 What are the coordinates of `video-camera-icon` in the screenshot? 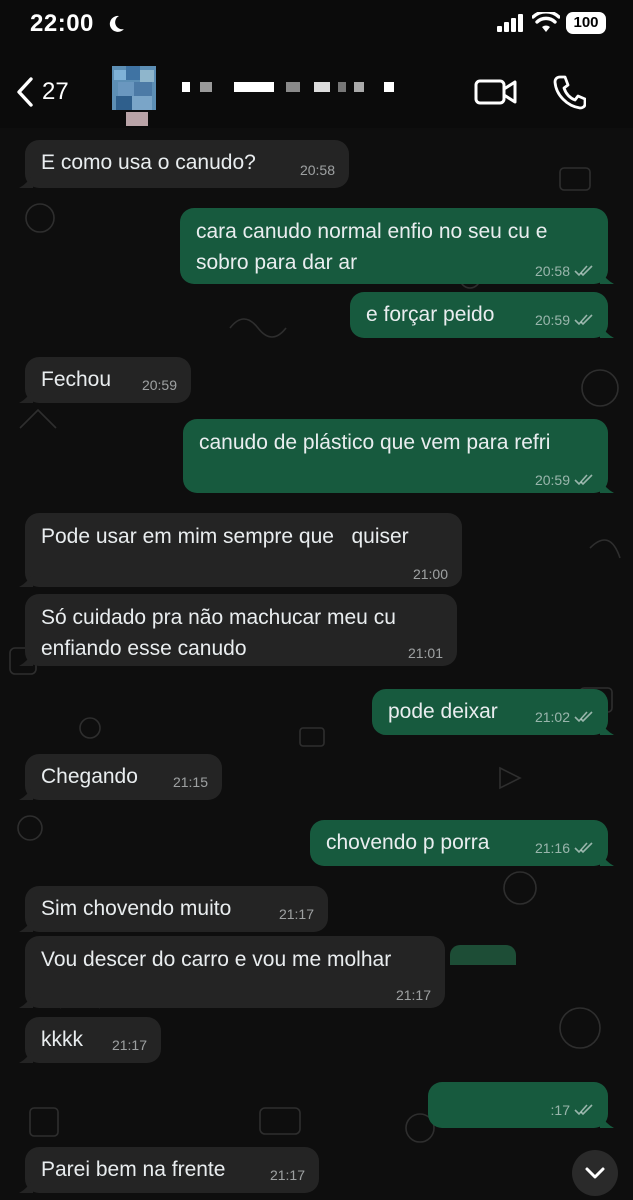 It's located at (496, 92).